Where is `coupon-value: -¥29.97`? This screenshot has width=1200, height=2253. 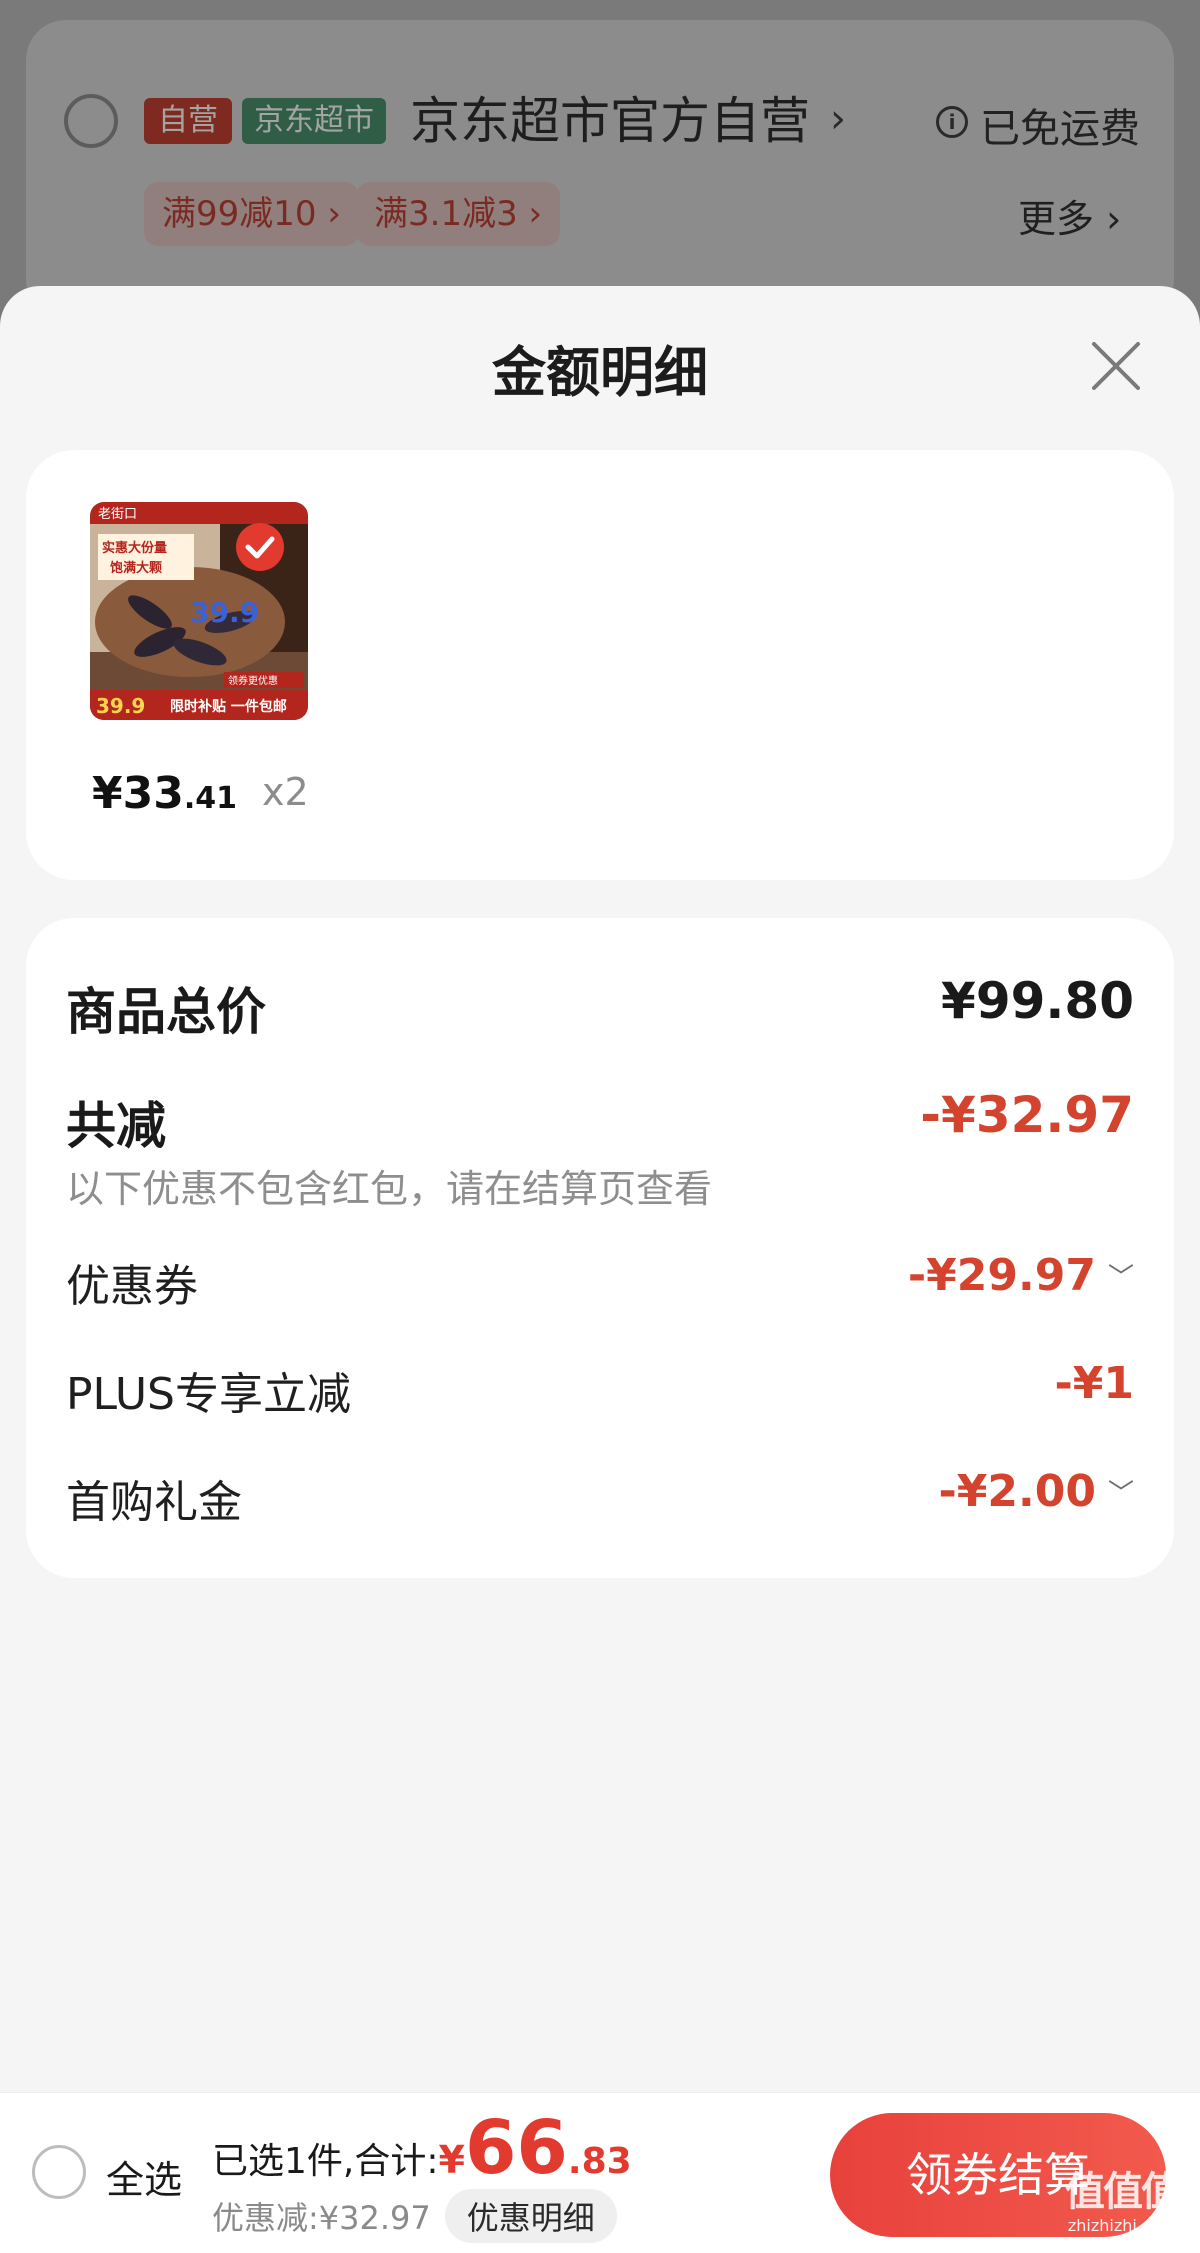 coupon-value: -¥29.97 is located at coordinates (1001, 1275).